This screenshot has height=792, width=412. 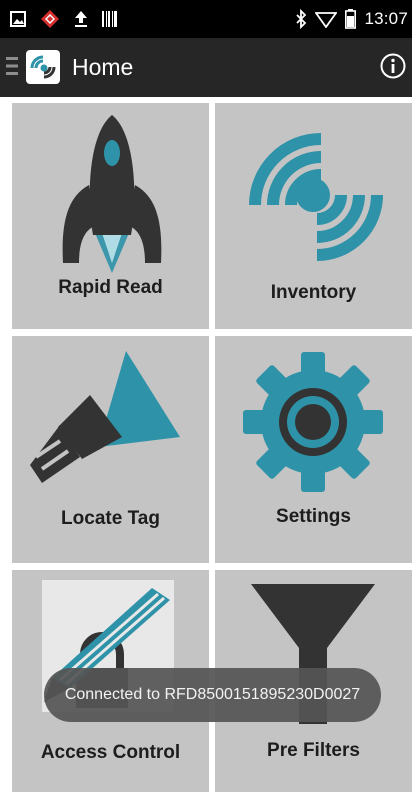 What do you see at coordinates (301, 19) in the screenshot?
I see `bluetooth-icon` at bounding box center [301, 19].